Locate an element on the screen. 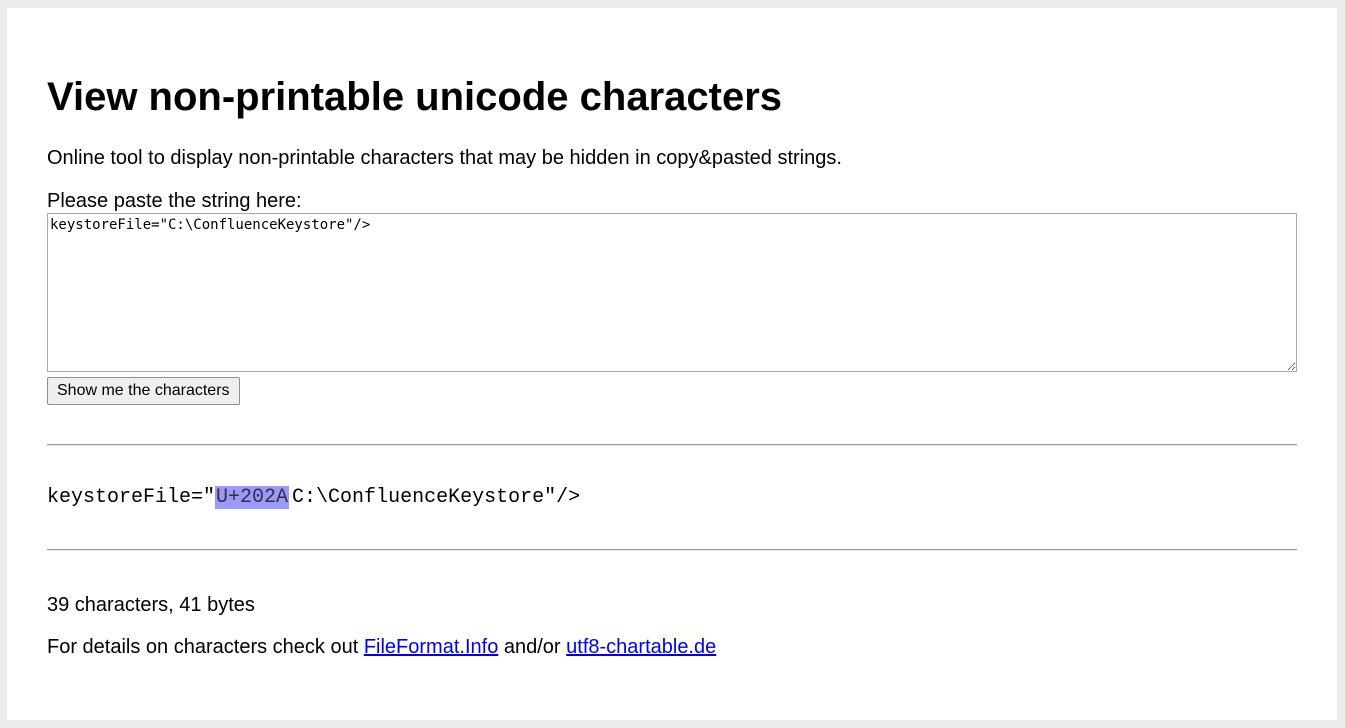 The image size is (1345, 728). page-title: View non-printable unicode characters is located at coordinates (414, 97).